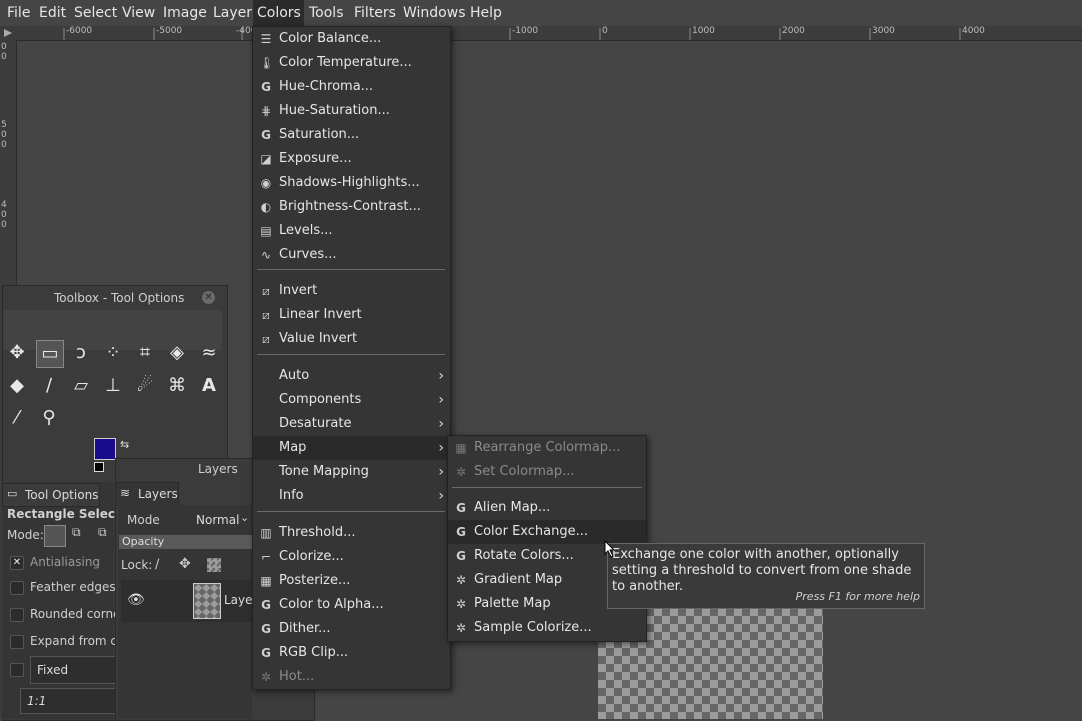 The width and height of the screenshot is (1082, 721). Describe the element at coordinates (208, 297) in the screenshot. I see `close-icon: ✕` at that location.